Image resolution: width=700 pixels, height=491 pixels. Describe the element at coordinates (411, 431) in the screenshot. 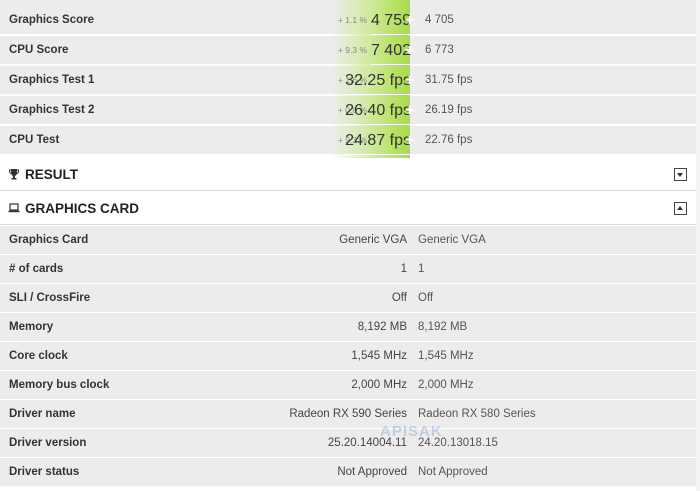

I see `watermark-text: APISAK` at that location.